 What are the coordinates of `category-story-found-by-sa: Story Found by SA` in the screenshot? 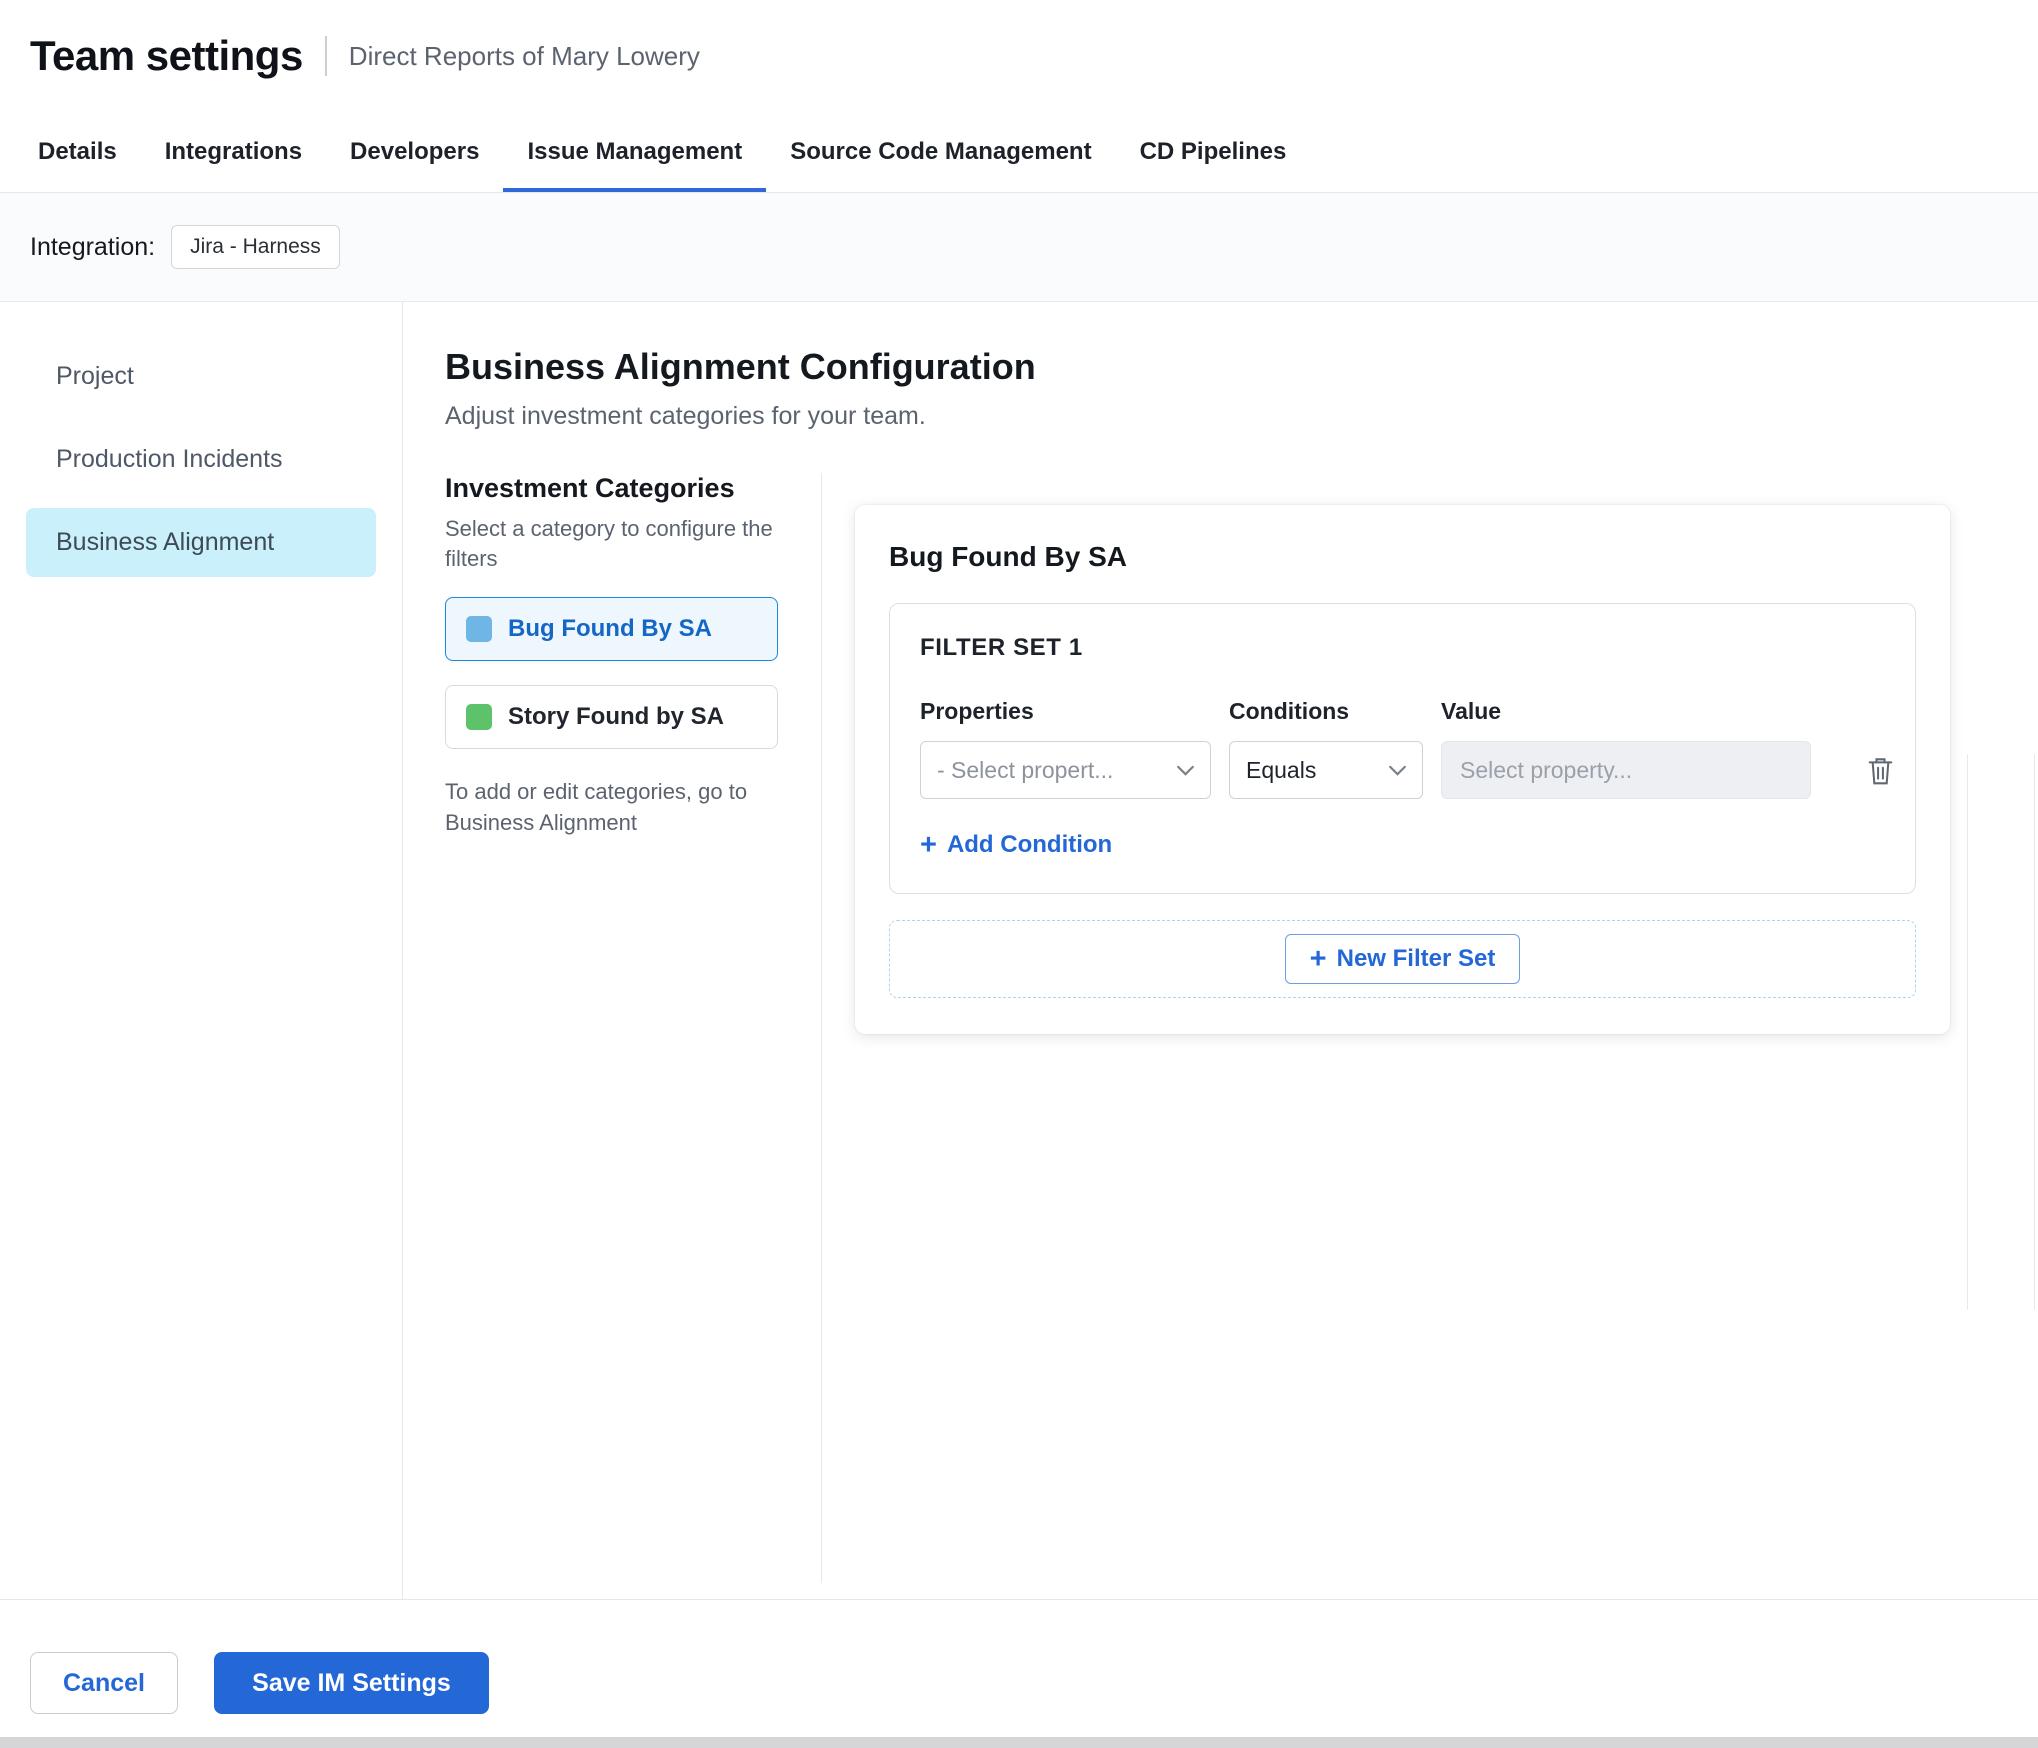 It's located at (611, 717).